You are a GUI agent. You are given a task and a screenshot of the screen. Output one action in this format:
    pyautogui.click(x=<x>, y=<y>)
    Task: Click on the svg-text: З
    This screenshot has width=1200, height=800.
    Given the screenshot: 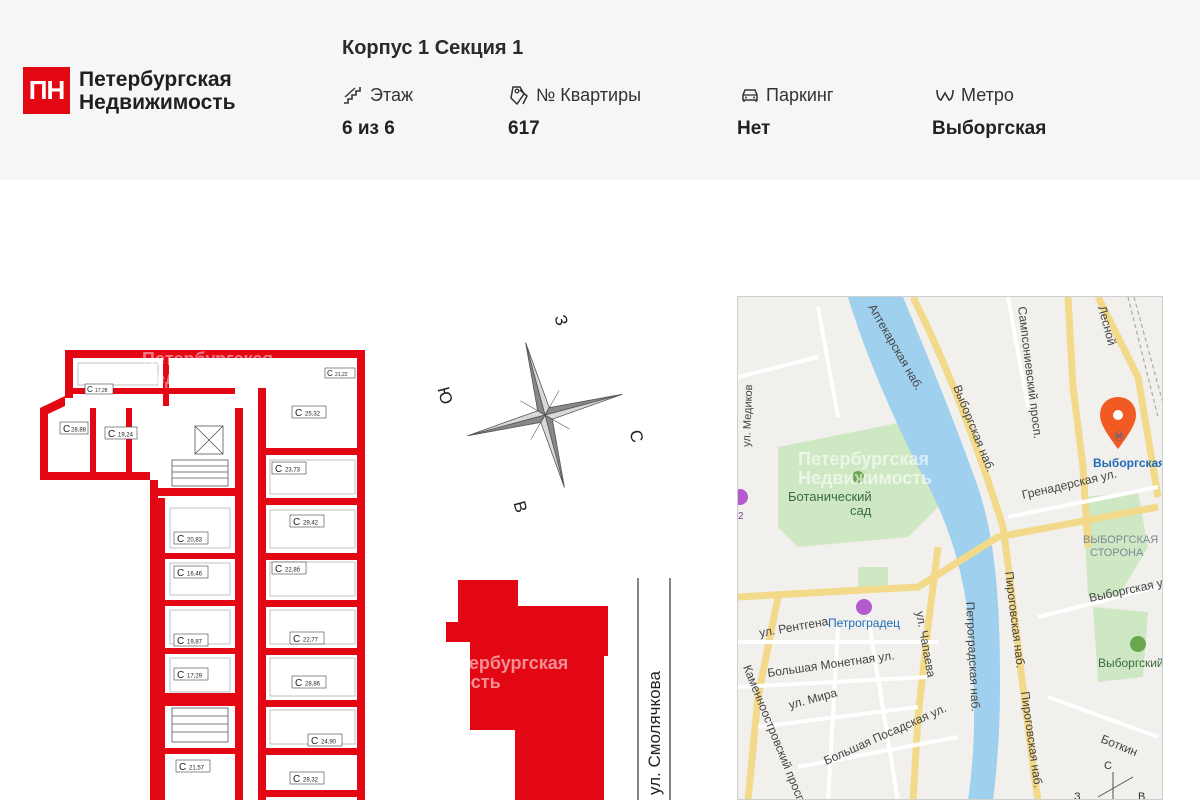 What is the action you would take?
    pyautogui.click(x=1077, y=795)
    